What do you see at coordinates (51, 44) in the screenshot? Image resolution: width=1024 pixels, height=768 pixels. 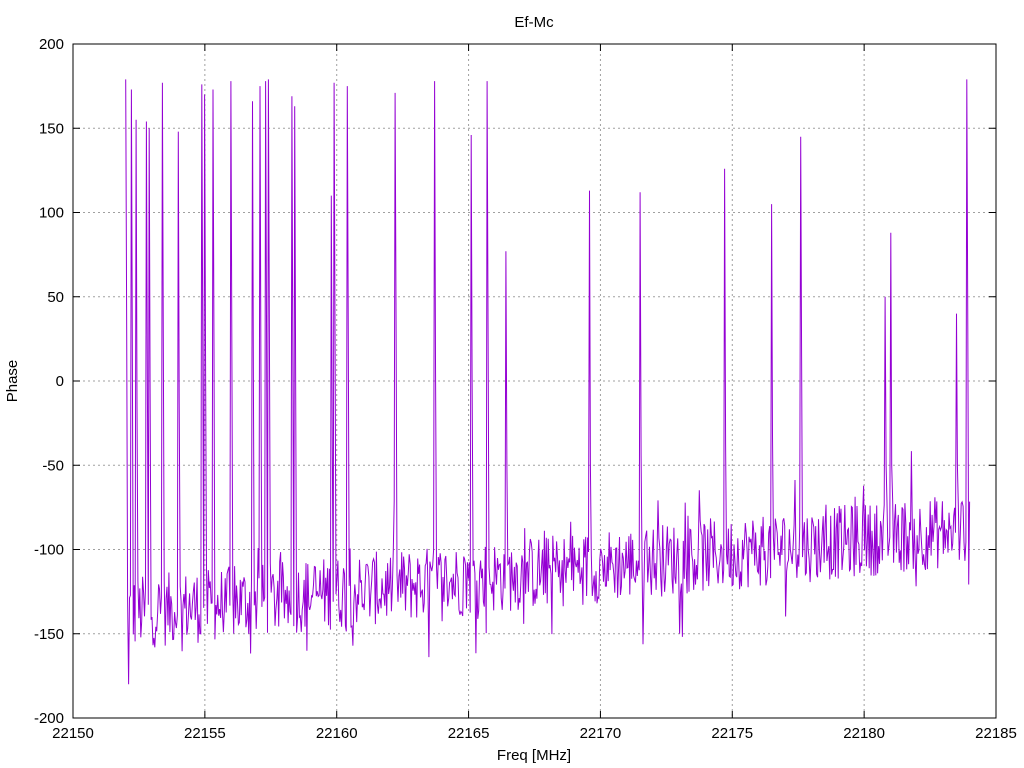 I see `y-tick-label: 200` at bounding box center [51, 44].